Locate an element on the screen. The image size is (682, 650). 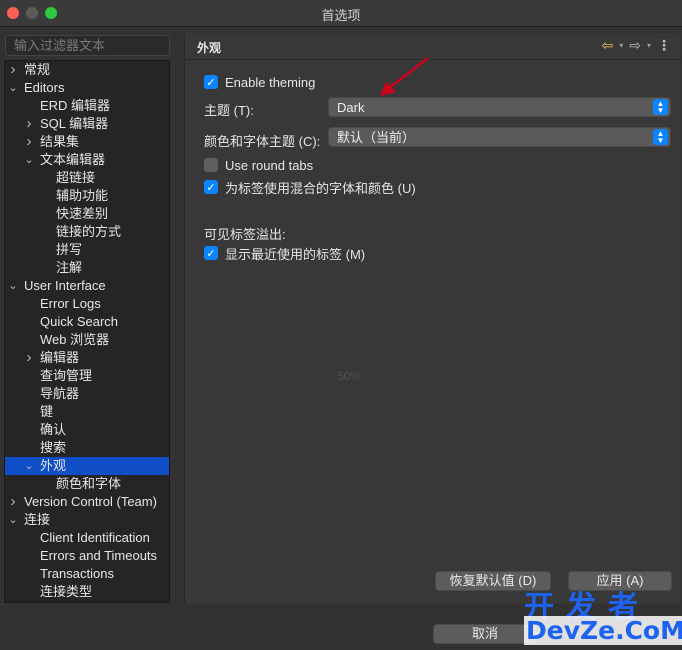
tree-item: Errors and Timeouts is located at coordinates (87, 556).